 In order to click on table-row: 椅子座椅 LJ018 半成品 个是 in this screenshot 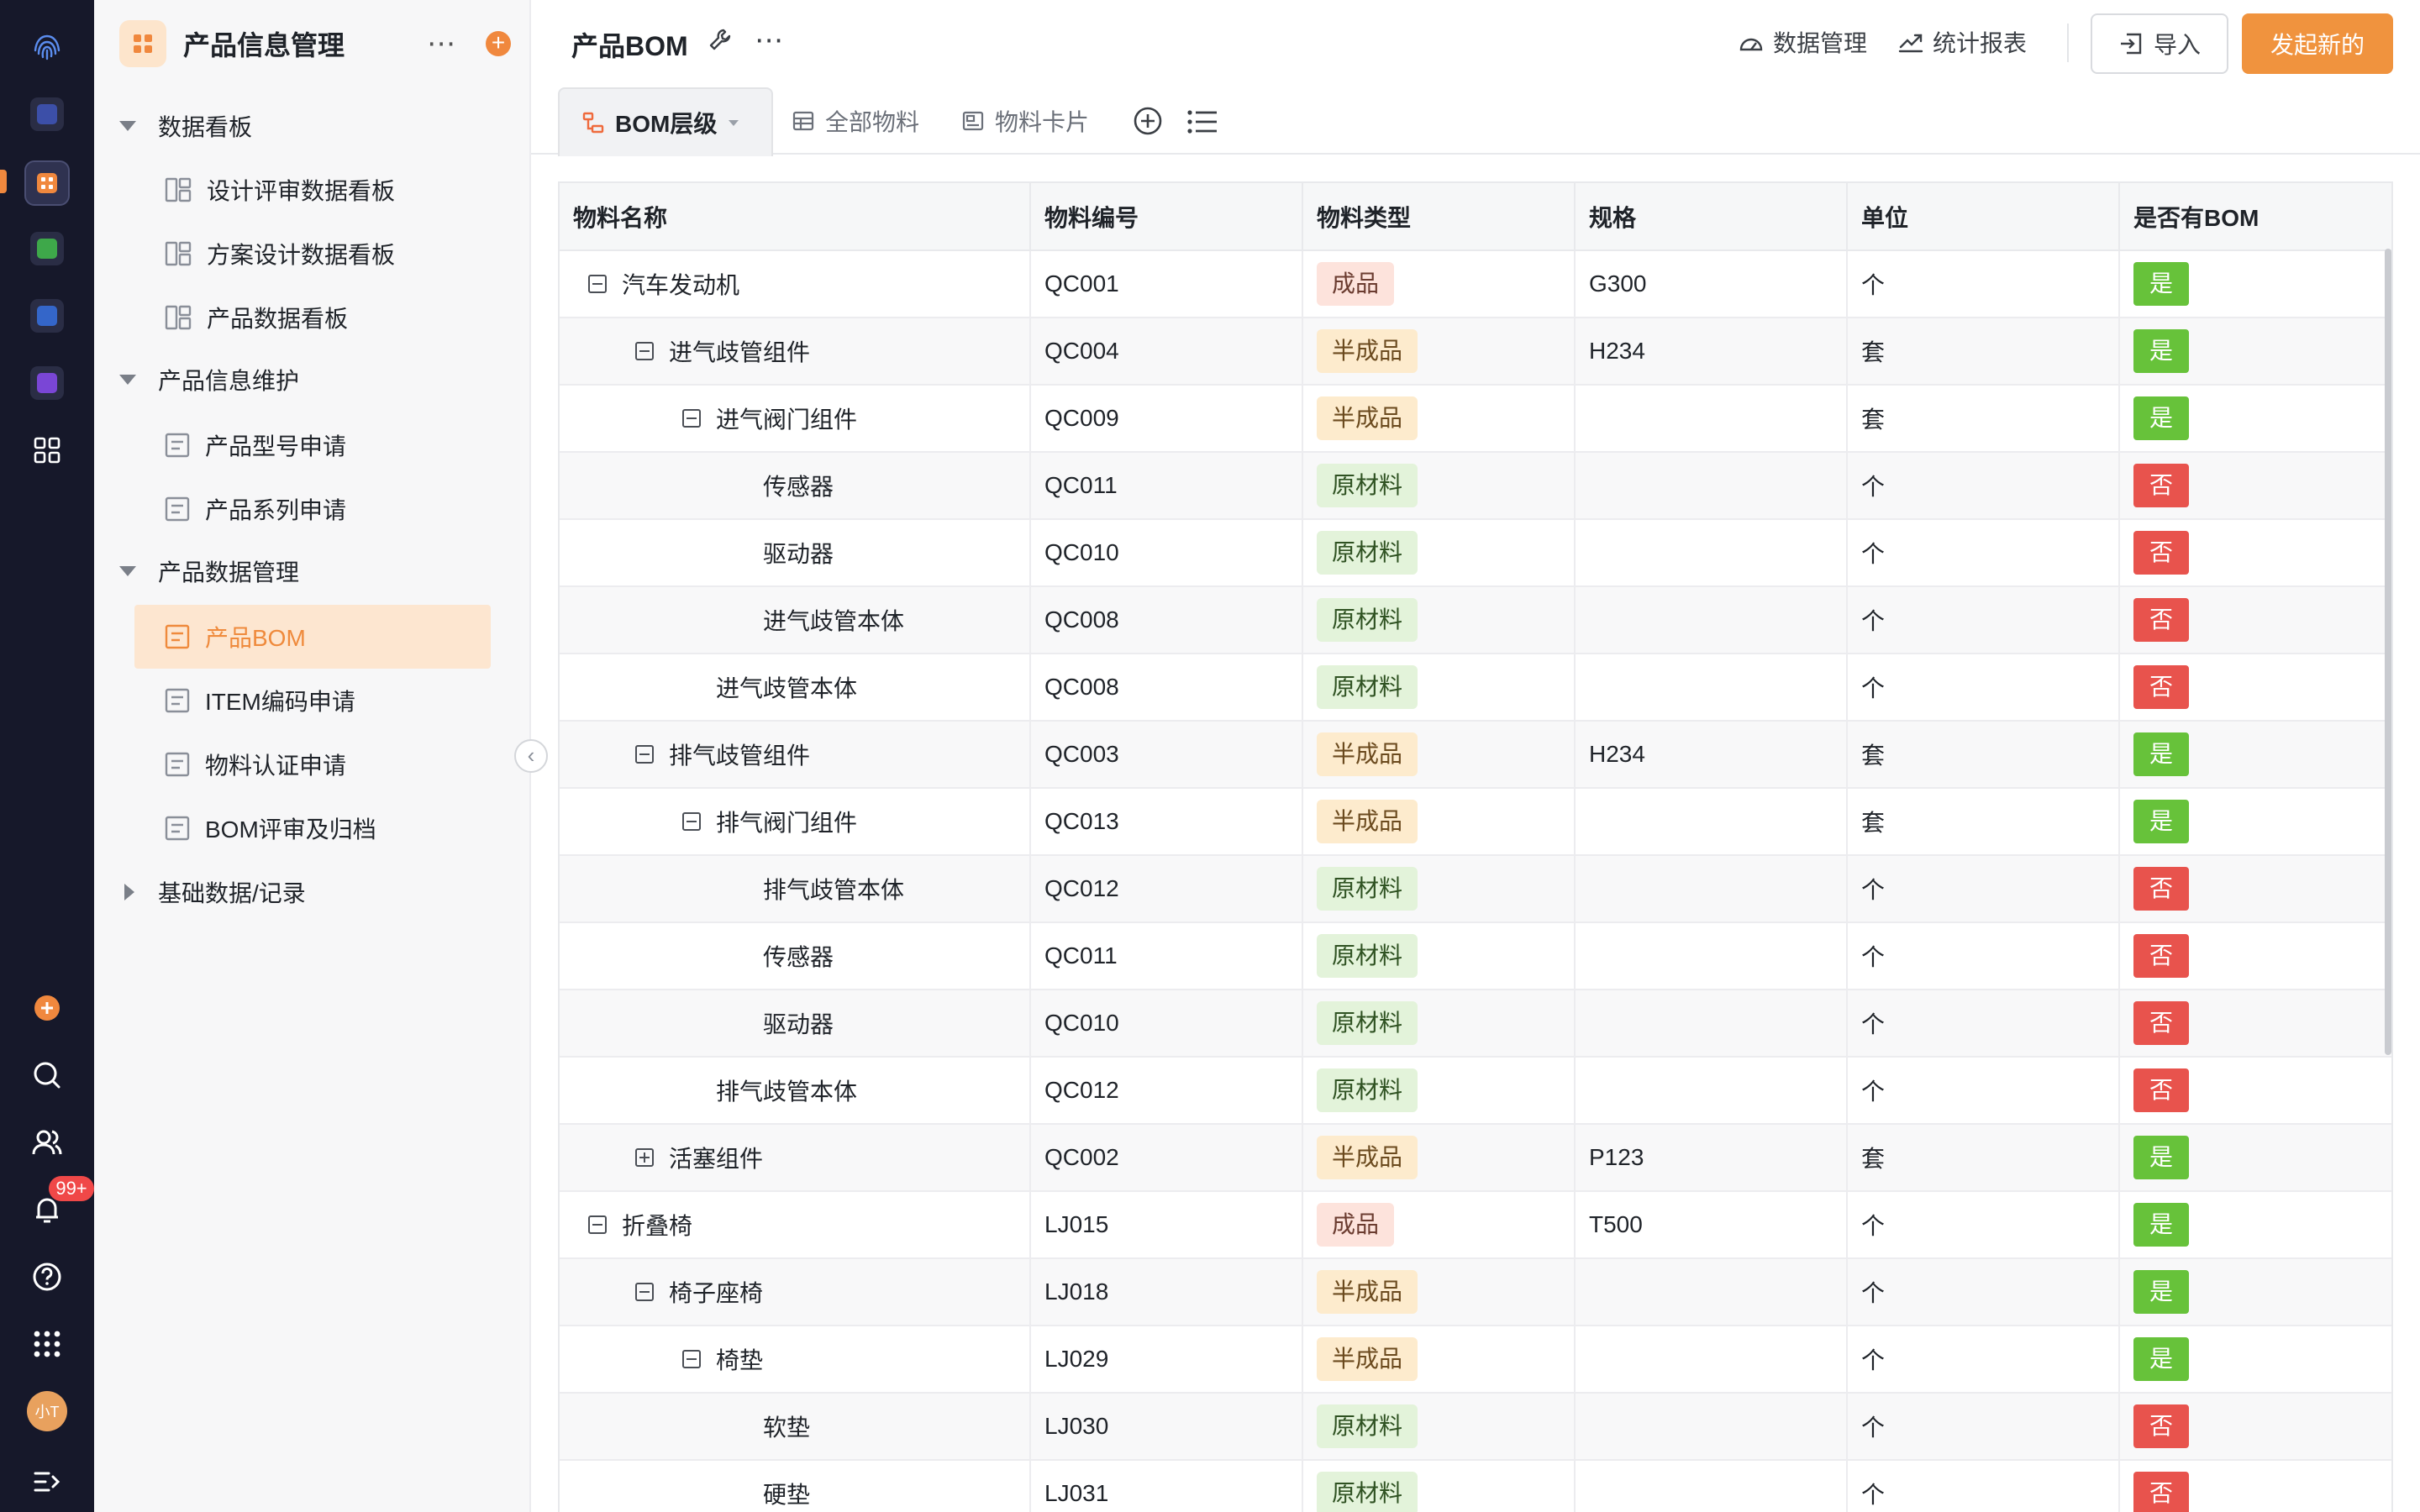, I will do `click(1475, 1292)`.